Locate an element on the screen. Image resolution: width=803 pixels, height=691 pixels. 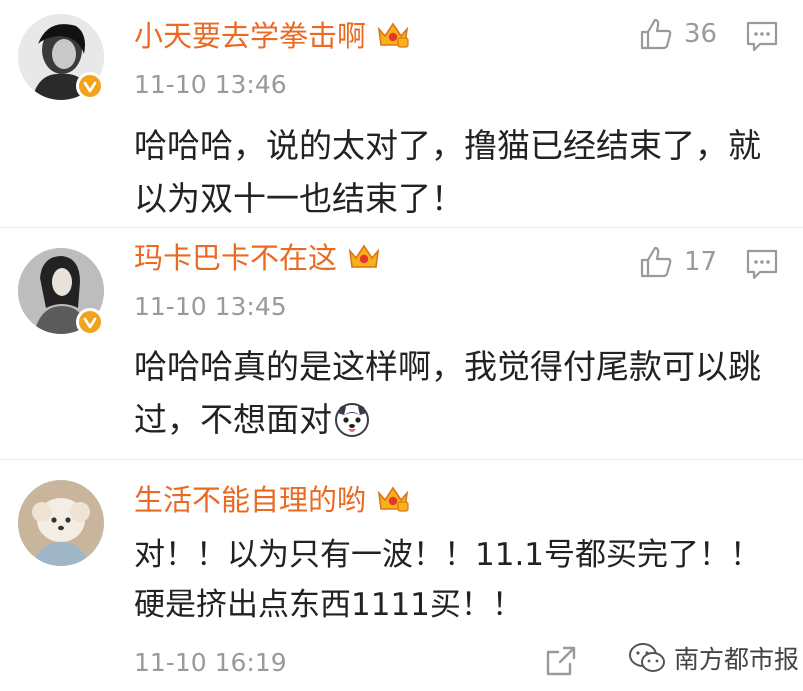
watermark-label: 南方都市报 is located at coordinates (737, 659).